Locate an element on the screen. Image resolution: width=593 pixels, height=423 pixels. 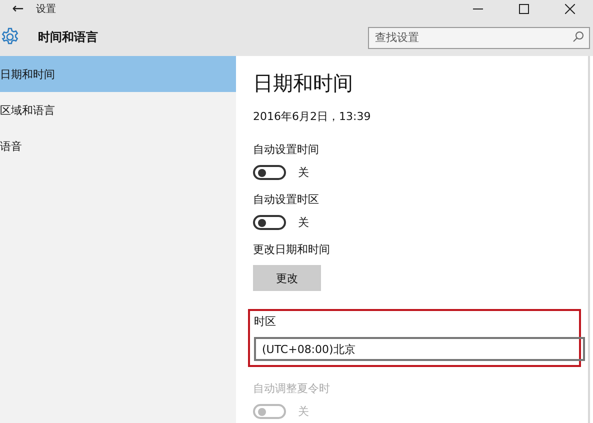
page-title: 时间和语言 is located at coordinates (68, 37).